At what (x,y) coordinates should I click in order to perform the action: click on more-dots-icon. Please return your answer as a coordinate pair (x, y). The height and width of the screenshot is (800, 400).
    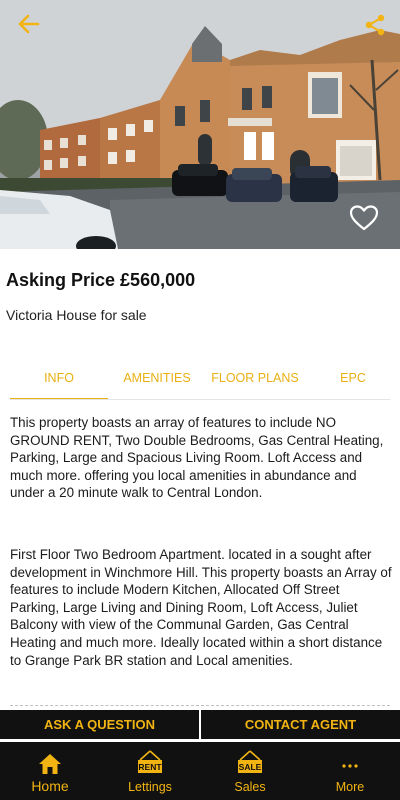
    Looking at the image, I should click on (350, 766).